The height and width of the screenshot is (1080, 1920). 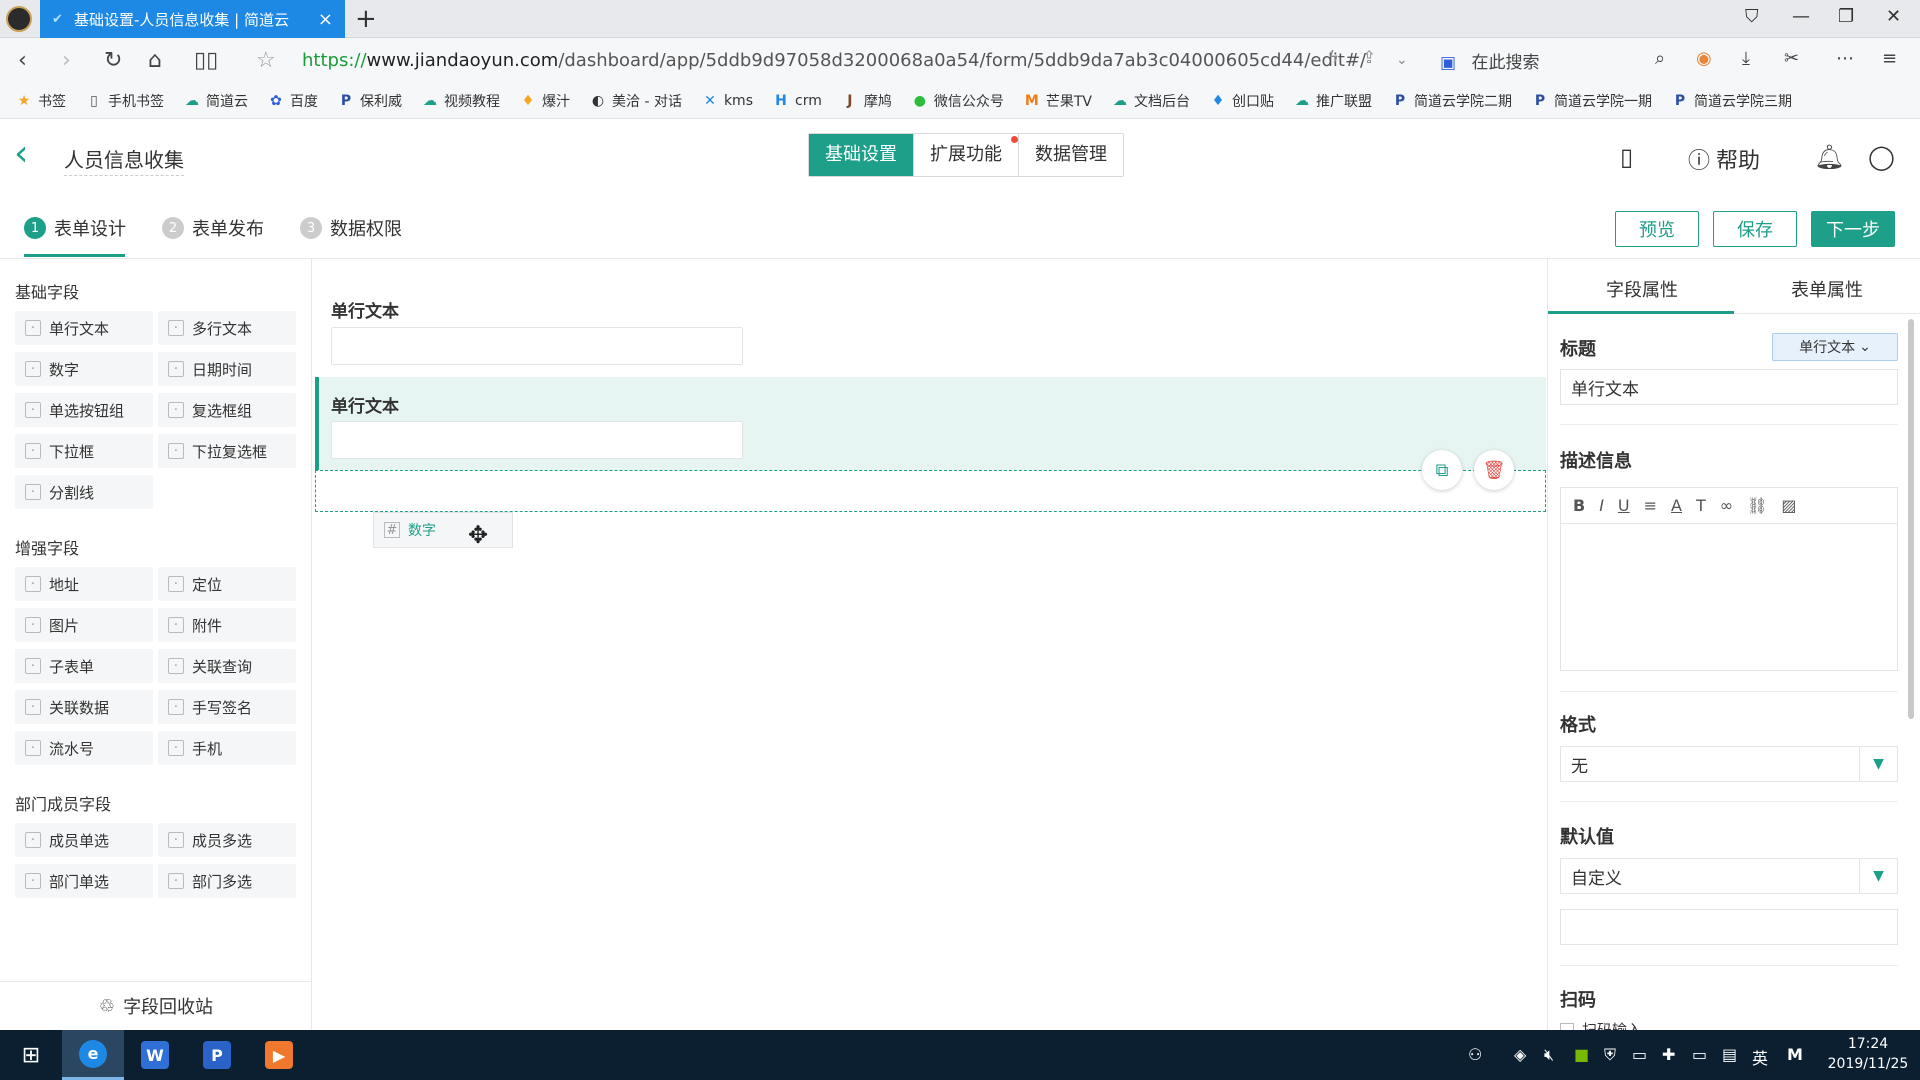 I want to click on image-icon: ▨, so click(x=1788, y=505).